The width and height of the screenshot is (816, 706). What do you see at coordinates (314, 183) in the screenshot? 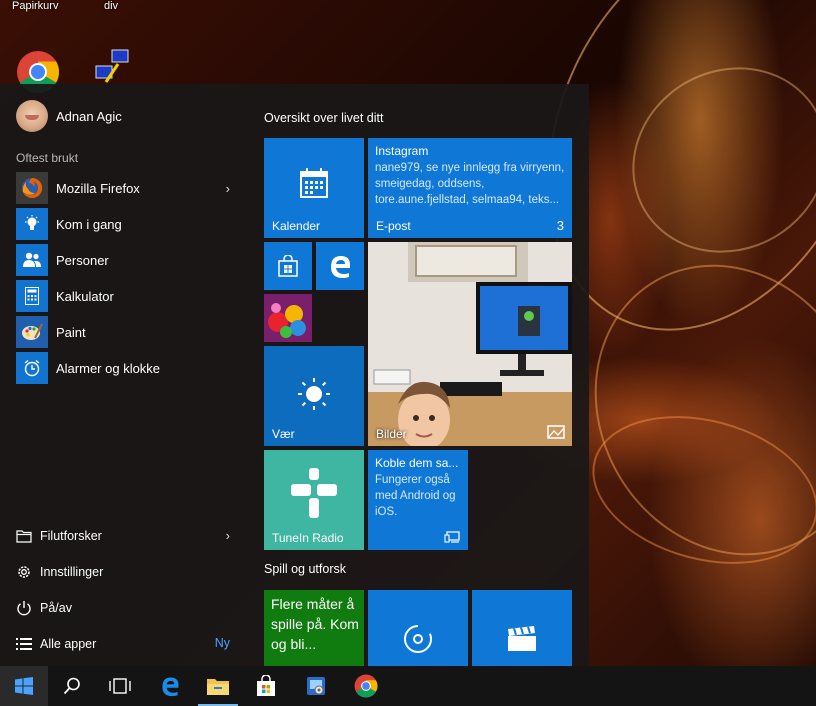
I see `calendar-icon` at bounding box center [314, 183].